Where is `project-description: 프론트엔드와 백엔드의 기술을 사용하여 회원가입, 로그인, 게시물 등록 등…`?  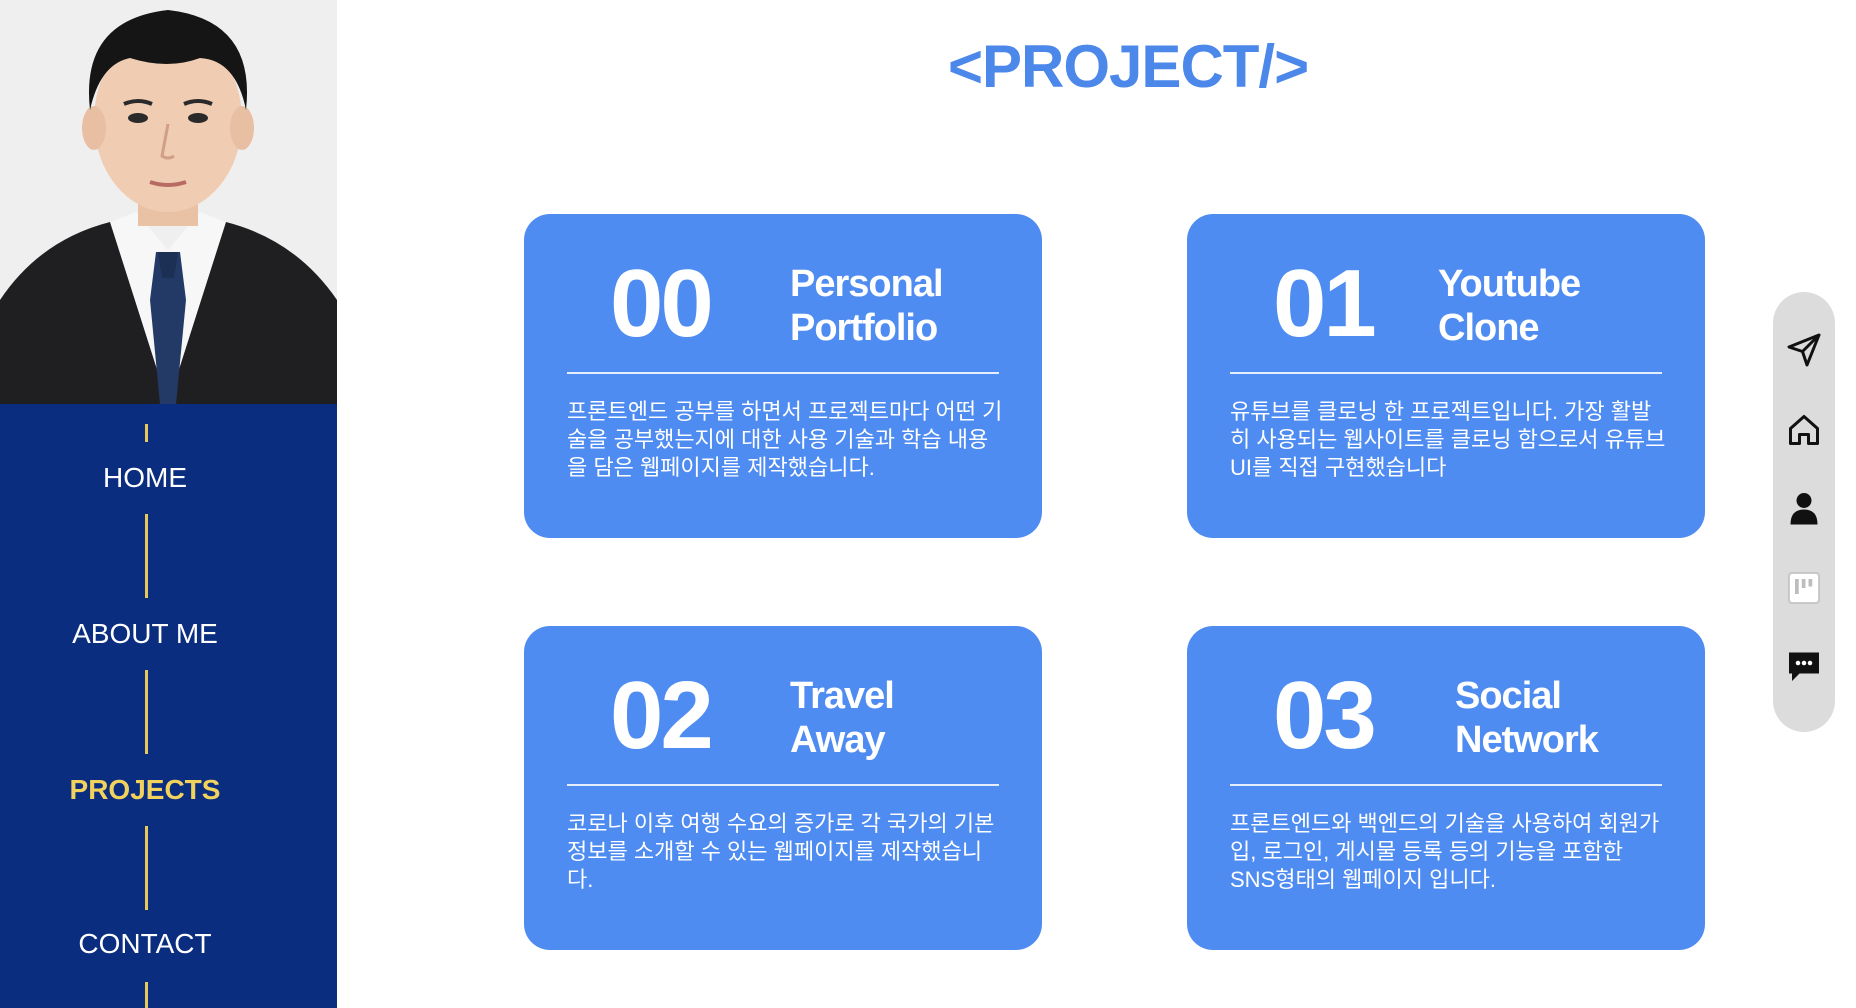 project-description: 프론트엔드와 백엔드의 기술을 사용하여 회원가입, 로그인, 게시물 등록 등… is located at coordinates (1445, 851).